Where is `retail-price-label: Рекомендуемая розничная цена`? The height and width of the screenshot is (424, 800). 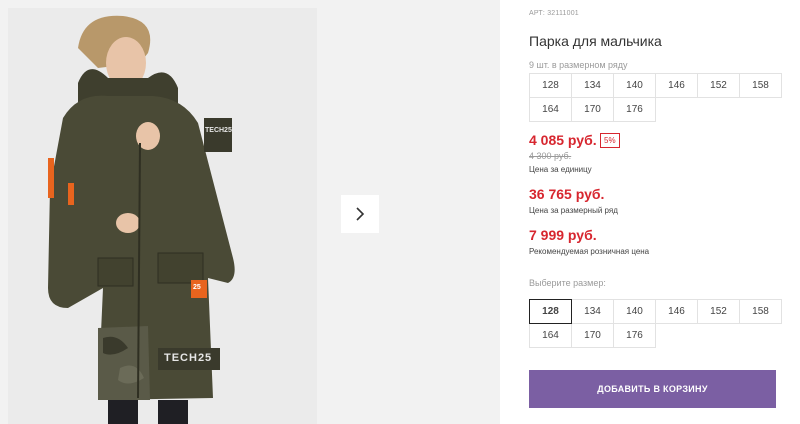 retail-price-label: Рекомендуемая розничная цена is located at coordinates (589, 251).